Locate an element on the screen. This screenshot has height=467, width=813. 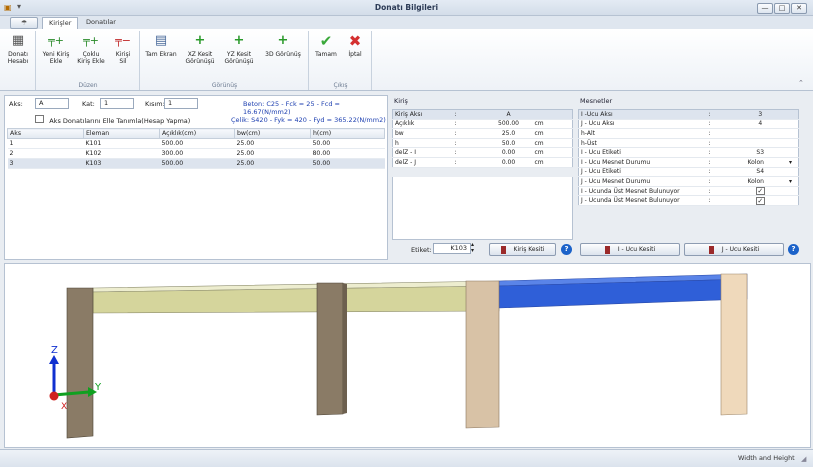
check-icon: ✔ is located at coordinates (326, 41).